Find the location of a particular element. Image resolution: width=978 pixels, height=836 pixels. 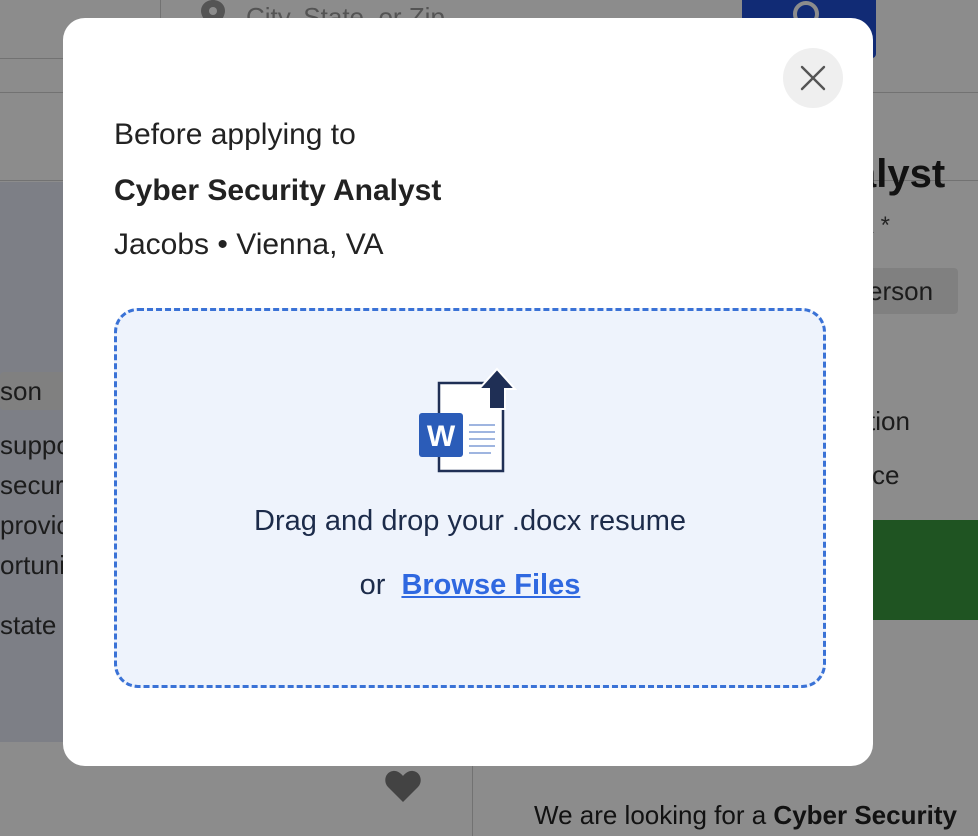

close-button is located at coordinates (813, 78).